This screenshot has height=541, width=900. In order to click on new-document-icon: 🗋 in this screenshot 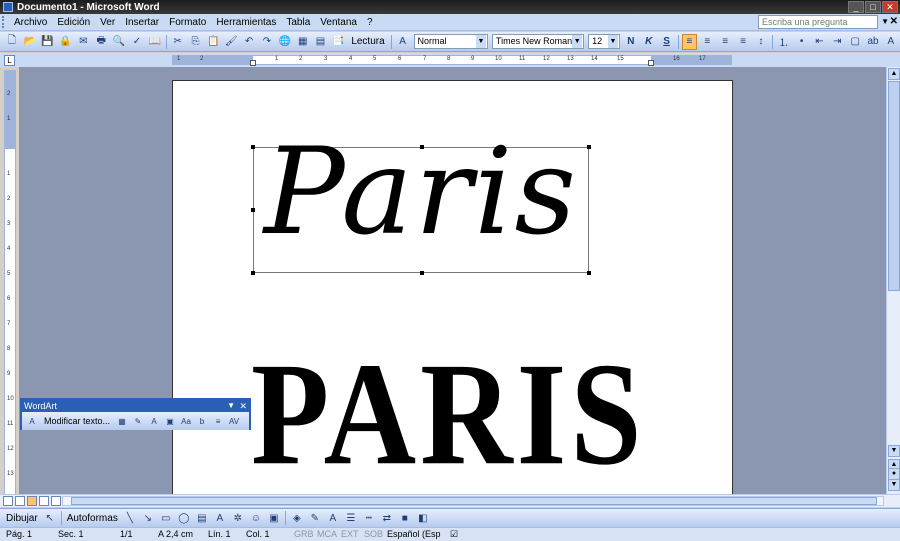, I will do `click(12, 42)`.